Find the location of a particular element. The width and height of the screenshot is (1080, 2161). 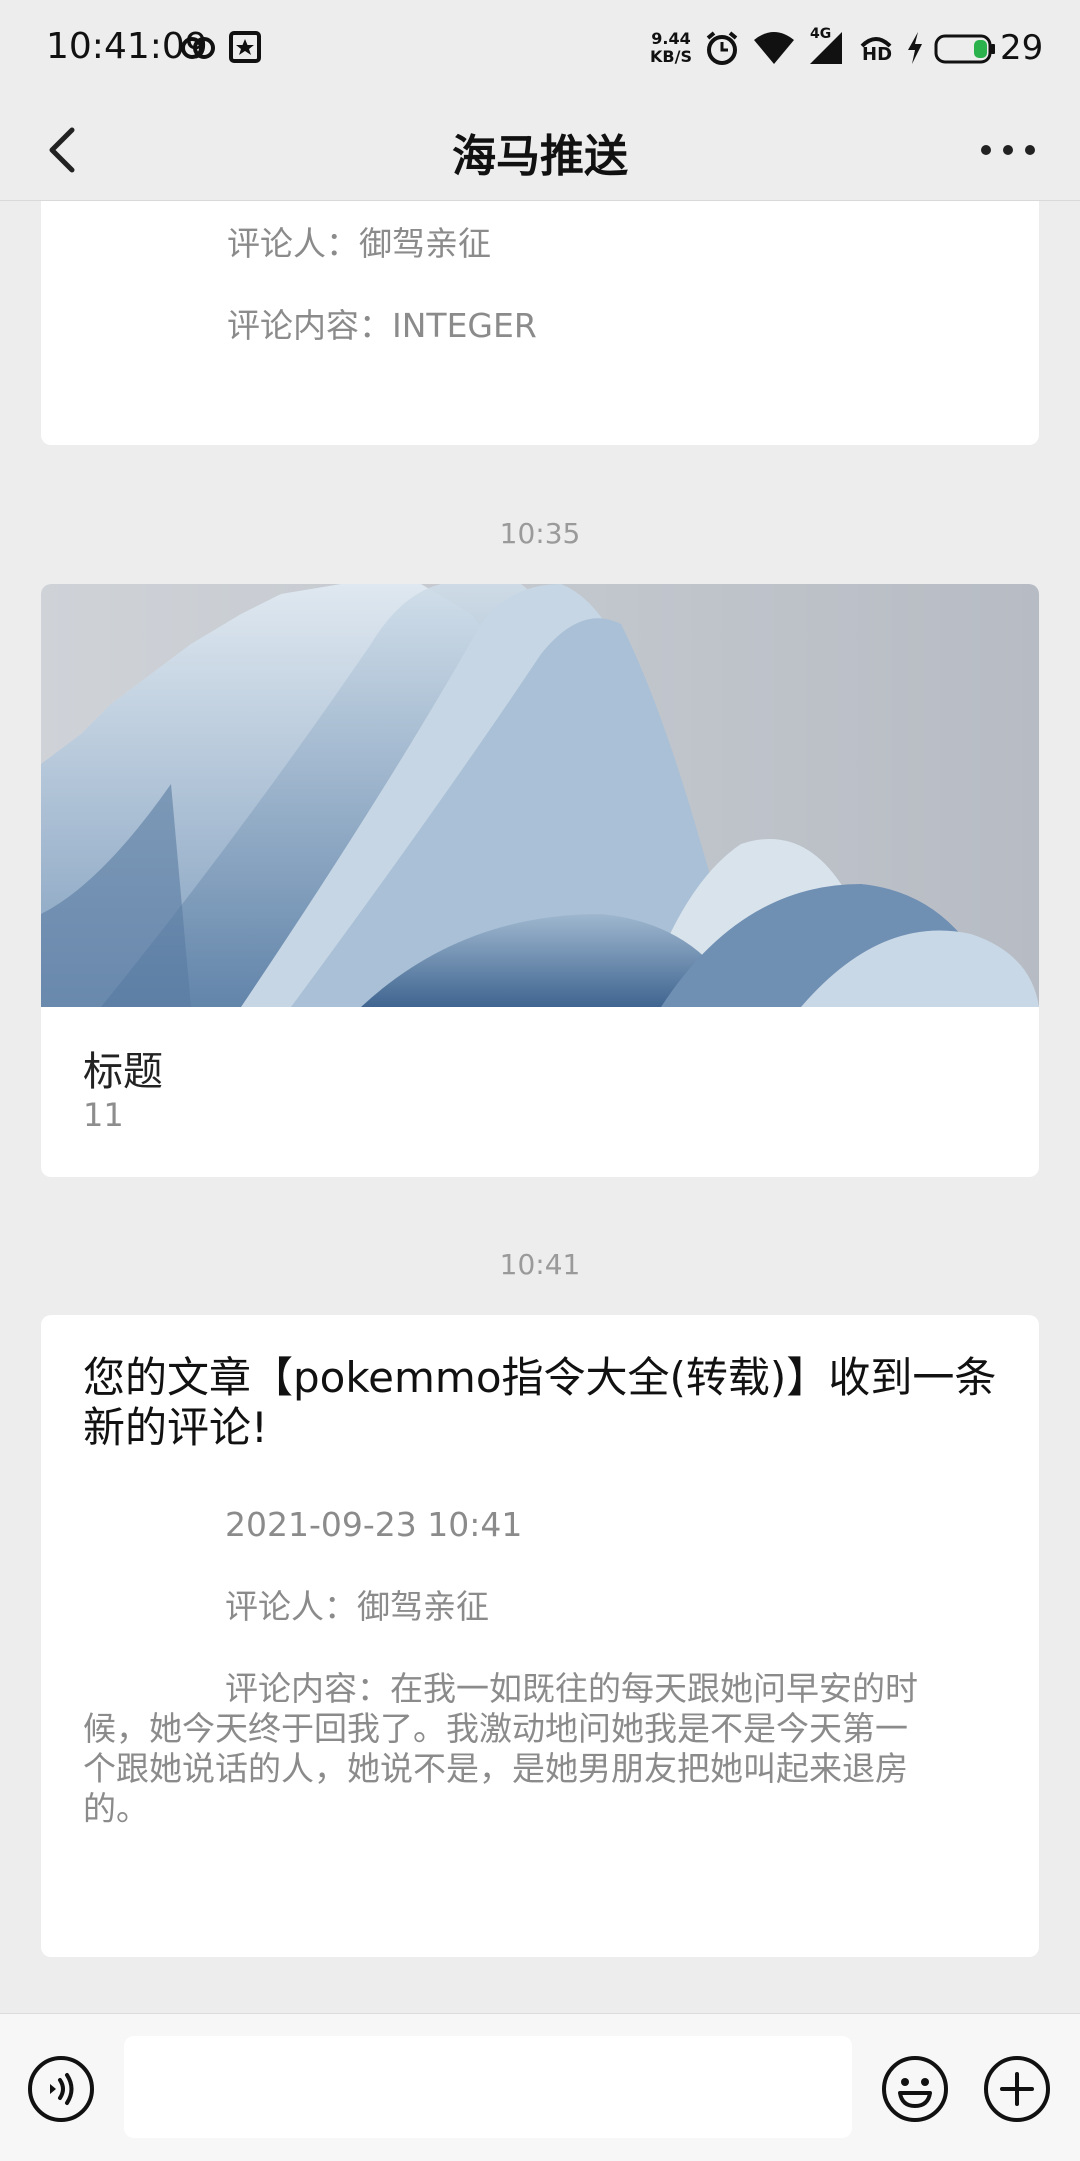

comment-content-text: 评论内容：INTEGER is located at coordinates (382, 325).